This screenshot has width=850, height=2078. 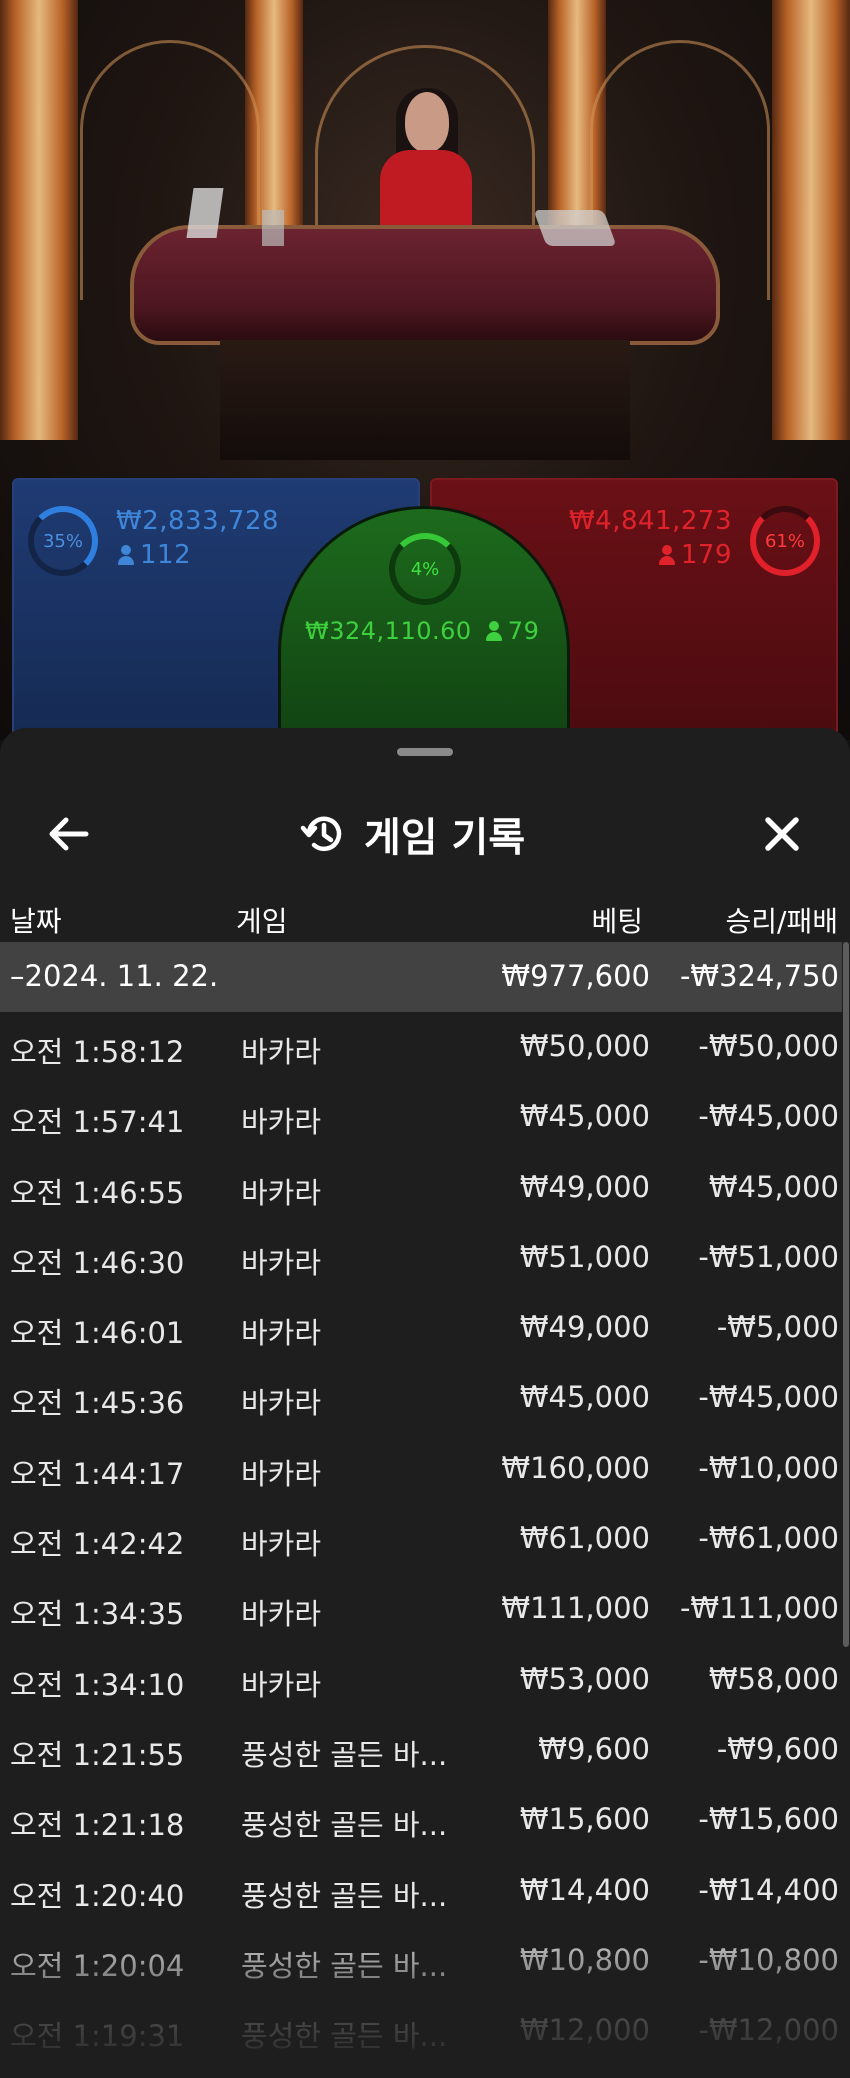 What do you see at coordinates (421, 1188) in the screenshot?
I see `history-row: 오전 1:46:55 바카라 ₩49,000 ₩45,000` at bounding box center [421, 1188].